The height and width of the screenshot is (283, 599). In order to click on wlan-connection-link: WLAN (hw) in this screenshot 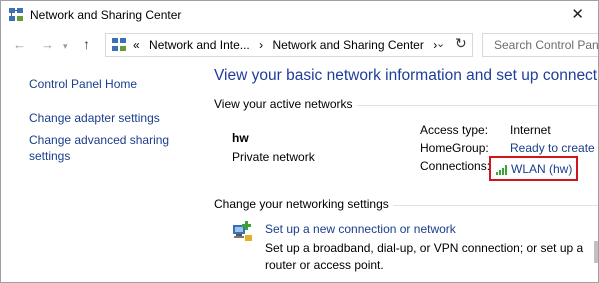, I will do `click(541, 169)`.